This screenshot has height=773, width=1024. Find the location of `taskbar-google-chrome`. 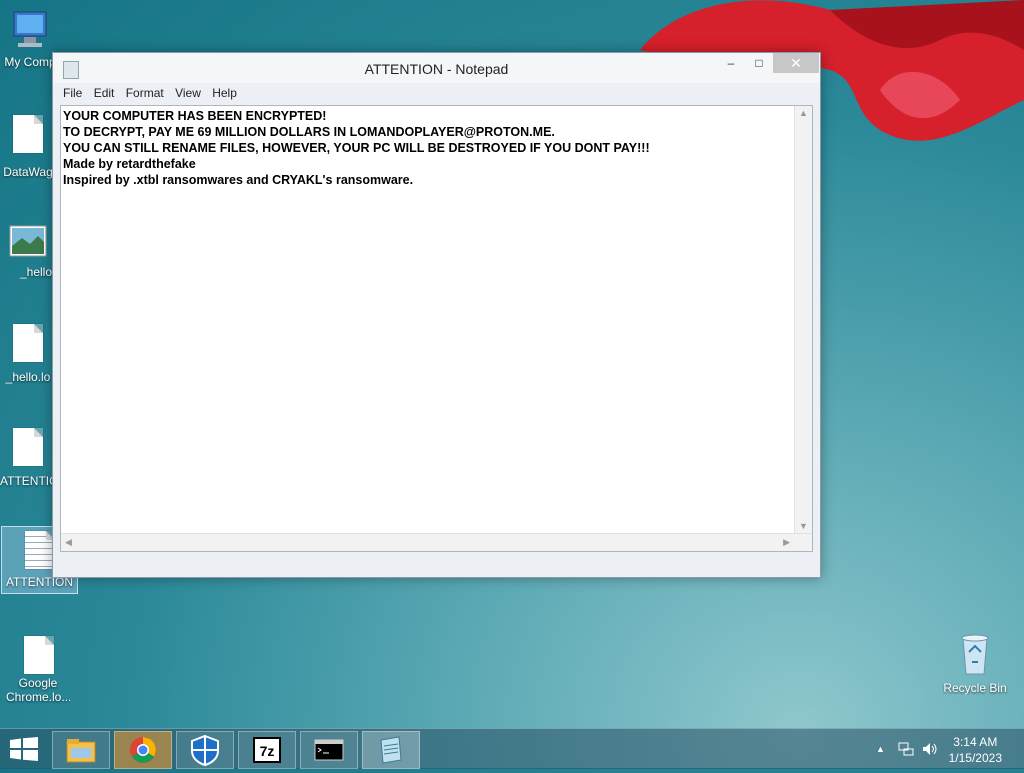

taskbar-google-chrome is located at coordinates (143, 750).